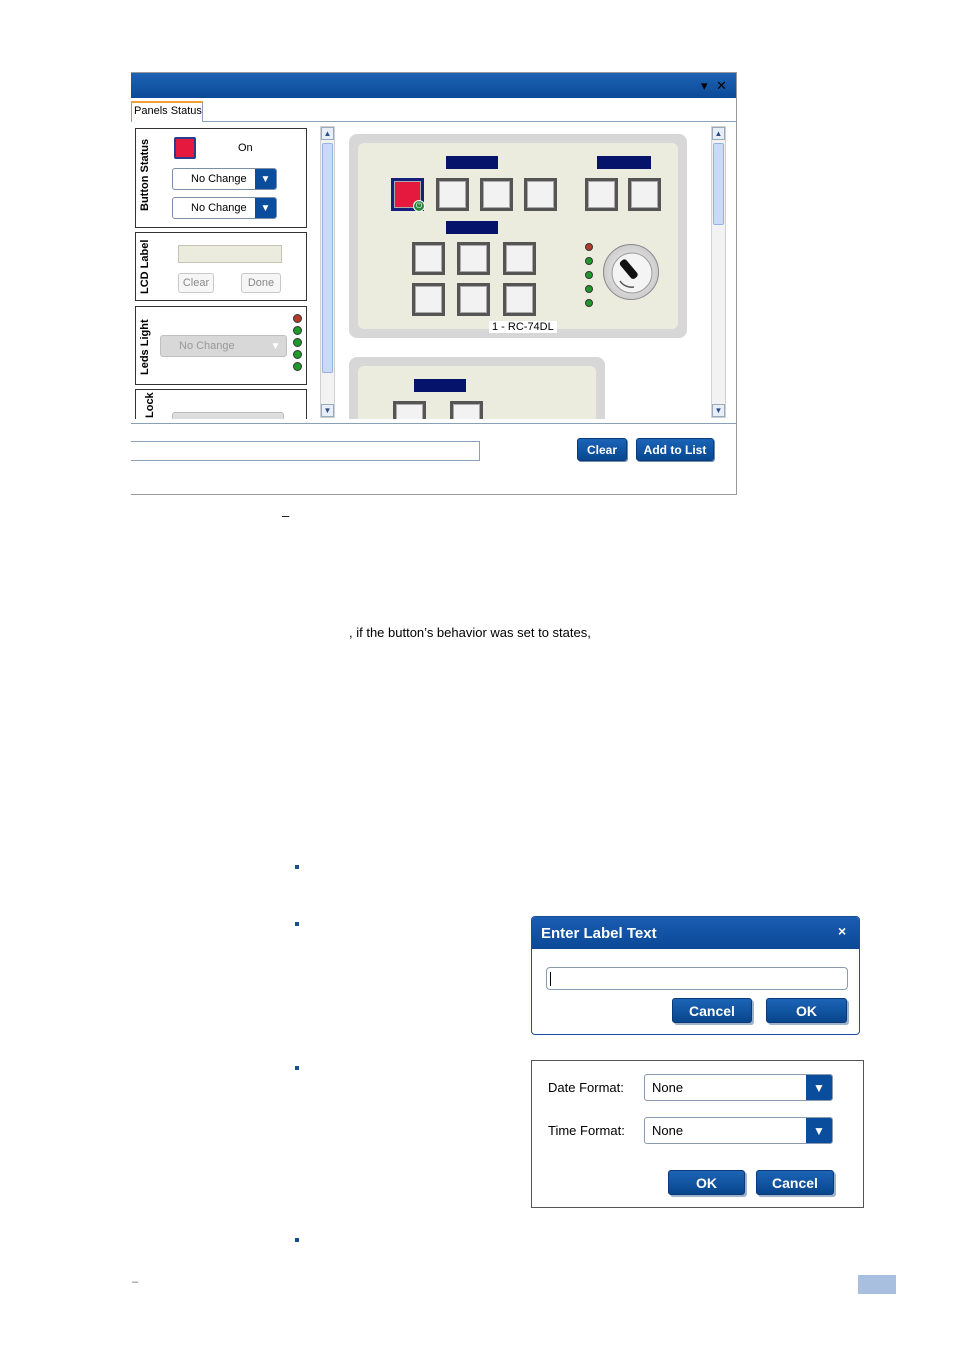 The image size is (954, 1350). Describe the element at coordinates (207, 346) in the screenshot. I see `leds-dropdown-value: No Change` at that location.